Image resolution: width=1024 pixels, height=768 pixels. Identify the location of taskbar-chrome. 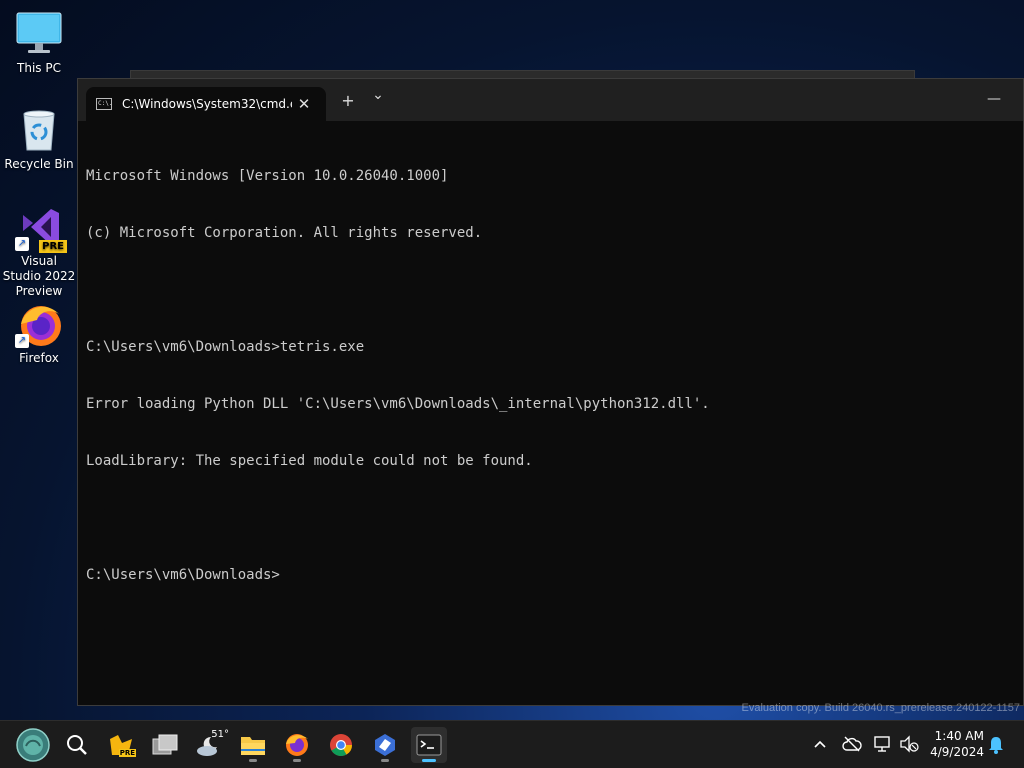
(341, 745).